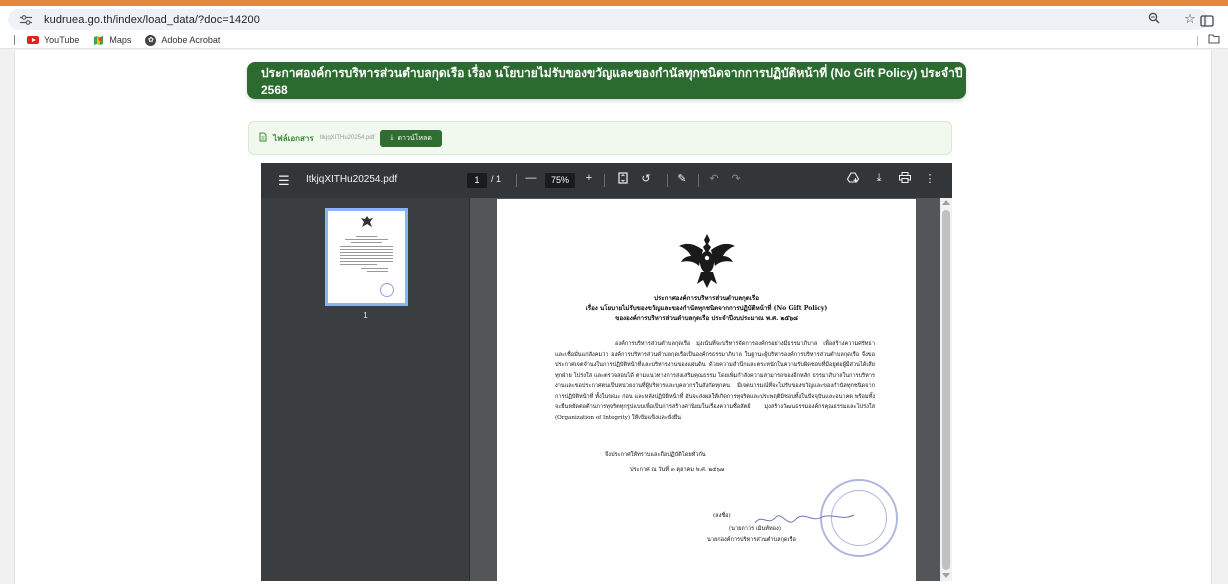  I want to click on bookmark-youtube: YouTube, so click(53, 40).